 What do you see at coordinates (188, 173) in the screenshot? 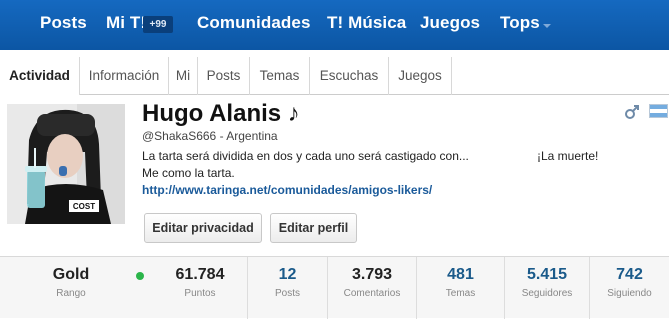
I see `profile-bio-line2: Me como la tarta.` at bounding box center [188, 173].